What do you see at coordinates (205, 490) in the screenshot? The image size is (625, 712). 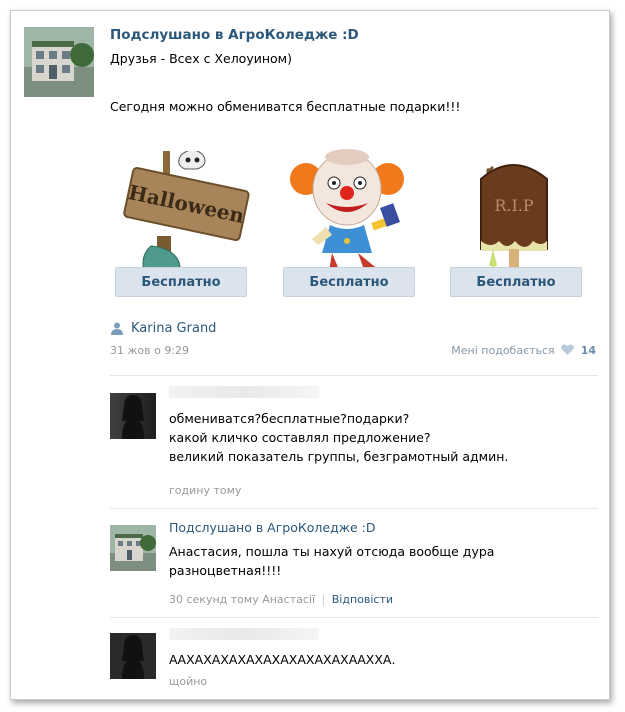 I see `comment-time-link: годину тому` at bounding box center [205, 490].